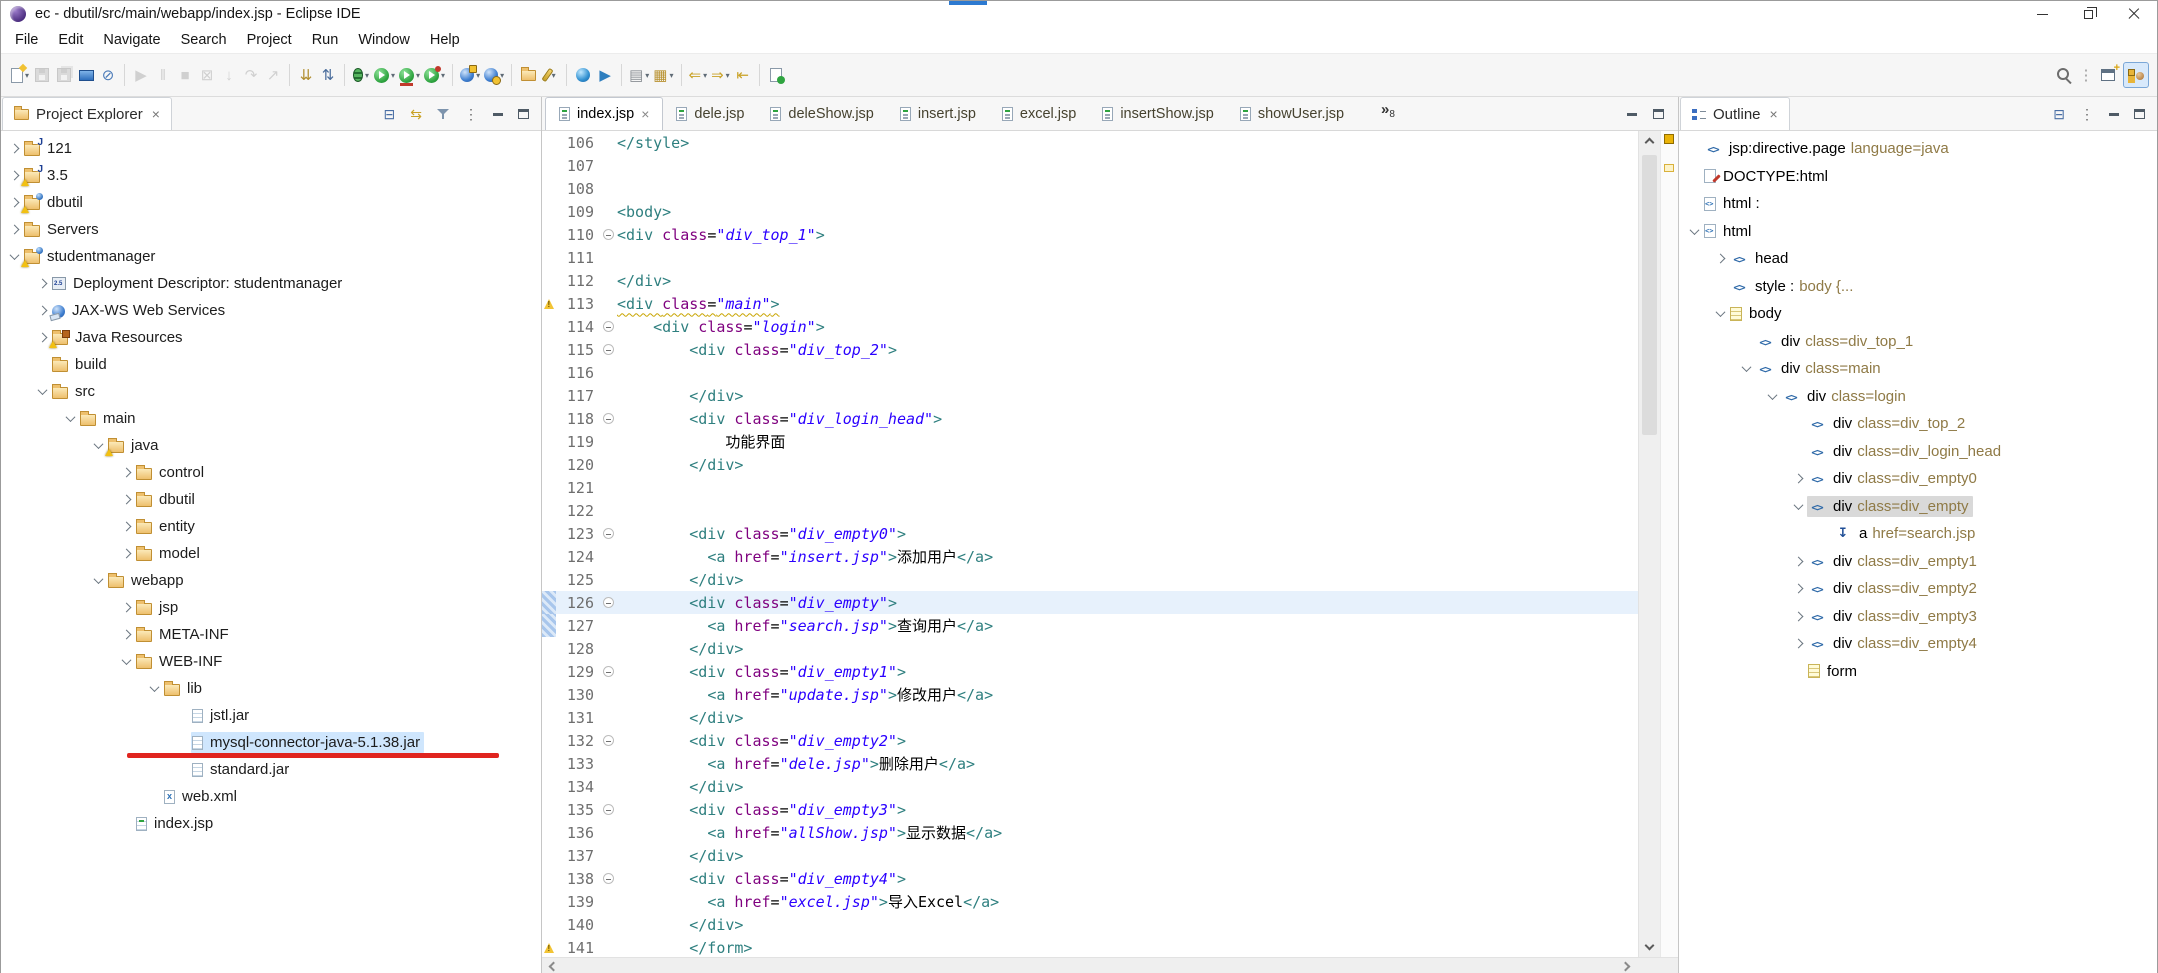 This screenshot has height=973, width=2158. What do you see at coordinates (1090, 303) in the screenshot?
I see `code-line: 113 <div class="main">` at bounding box center [1090, 303].